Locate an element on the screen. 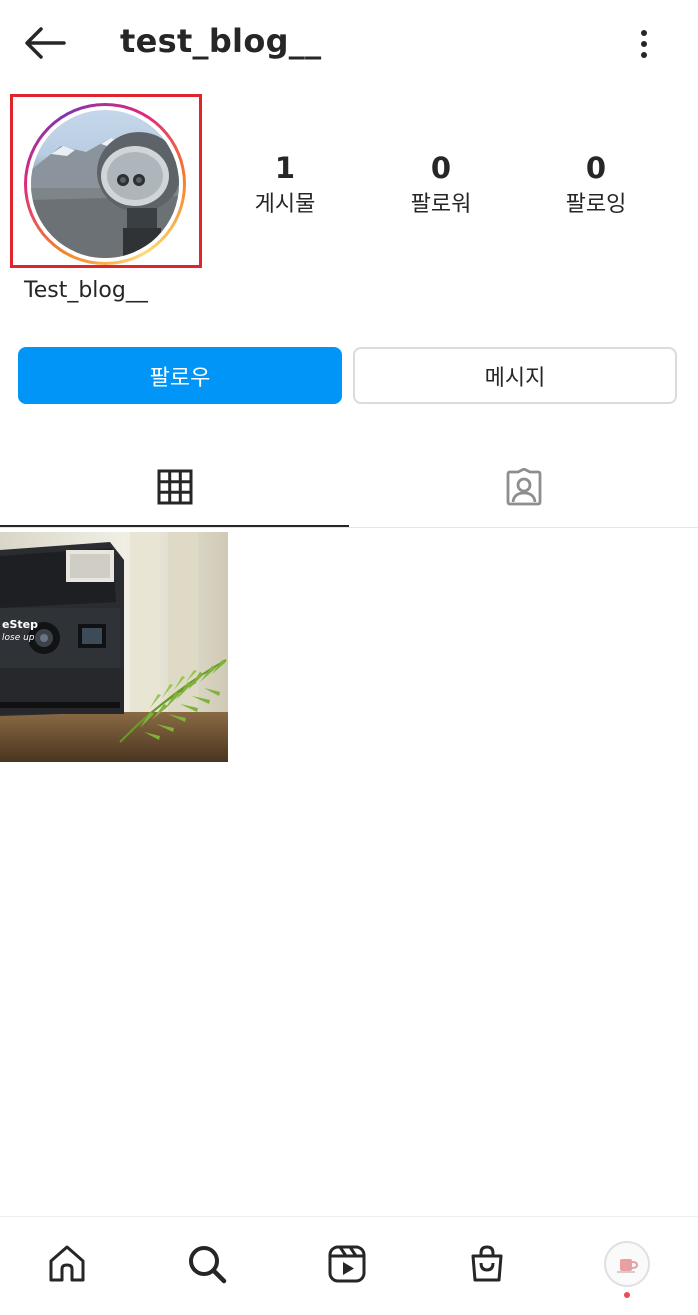 This screenshot has height=1315, width=698. profile-tabs is located at coordinates (349, 488).